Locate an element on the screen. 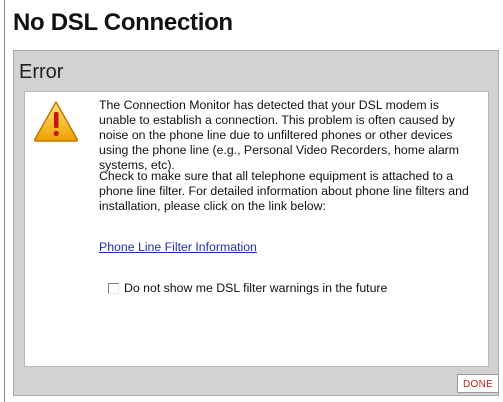  warning-triangle-icon is located at coordinates (56, 121).